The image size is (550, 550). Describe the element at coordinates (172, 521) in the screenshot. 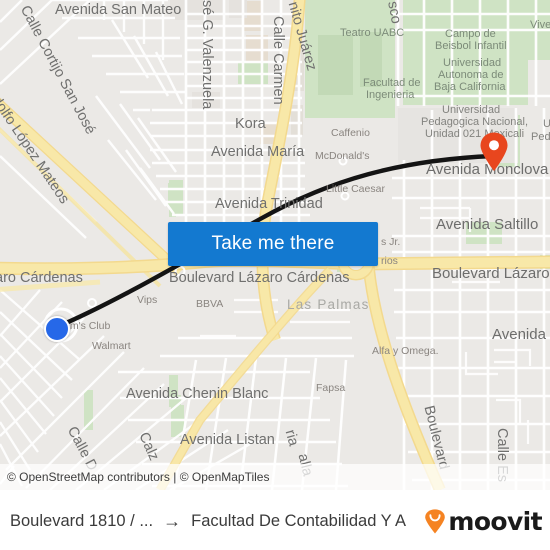

I see `arrow-icon: →` at that location.